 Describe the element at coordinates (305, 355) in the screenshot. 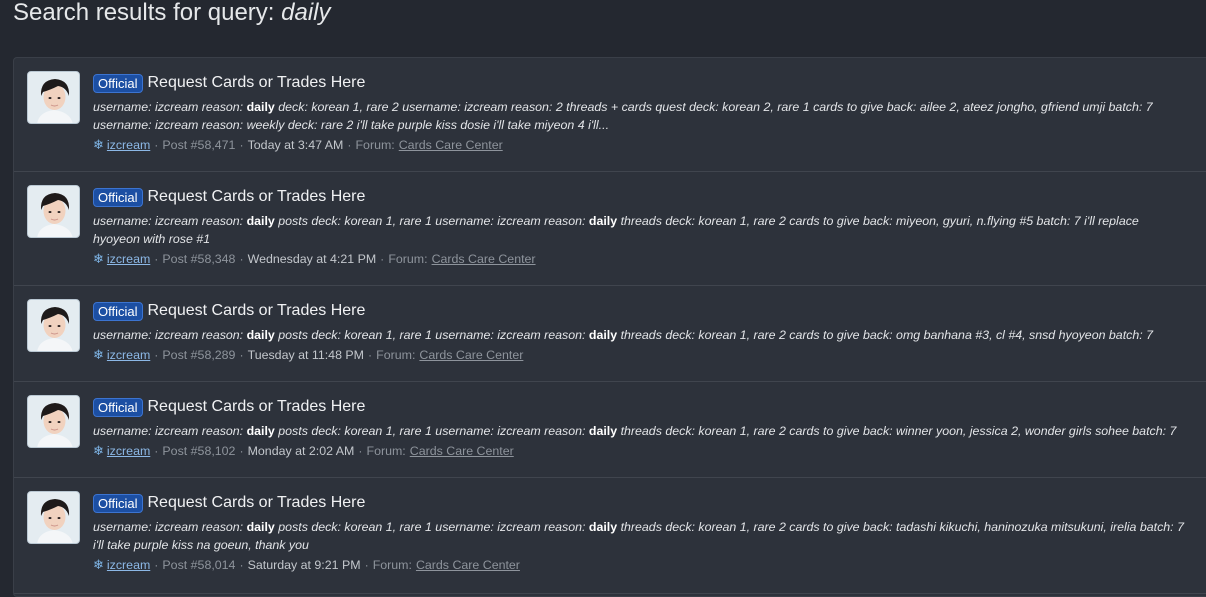

I see `post-date: Tuesday at 11:48 PM` at that location.